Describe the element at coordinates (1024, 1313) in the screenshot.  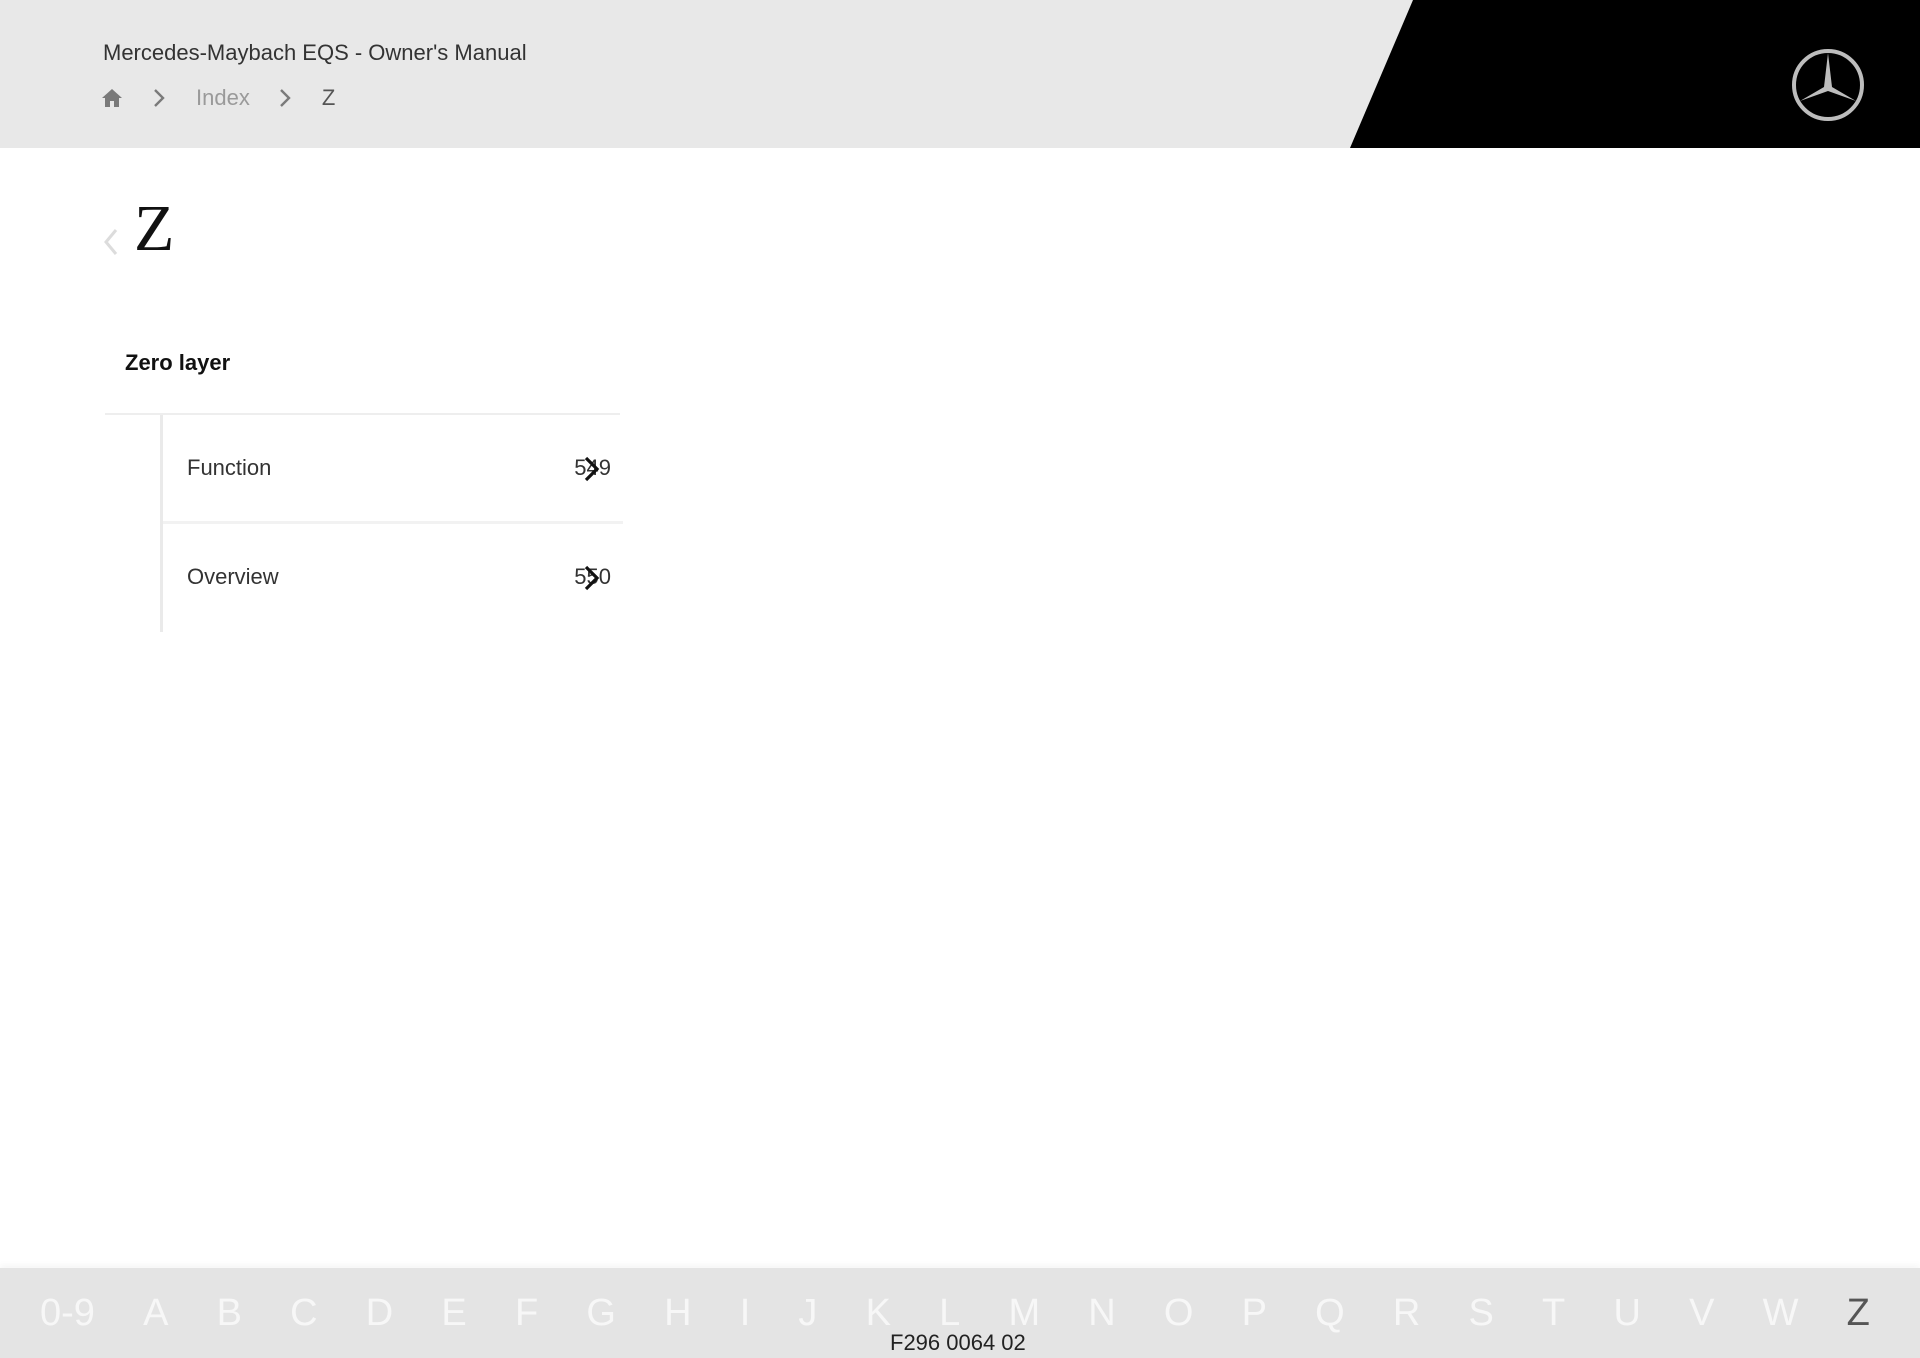
I see `alphabet-letter-m: M` at that location.